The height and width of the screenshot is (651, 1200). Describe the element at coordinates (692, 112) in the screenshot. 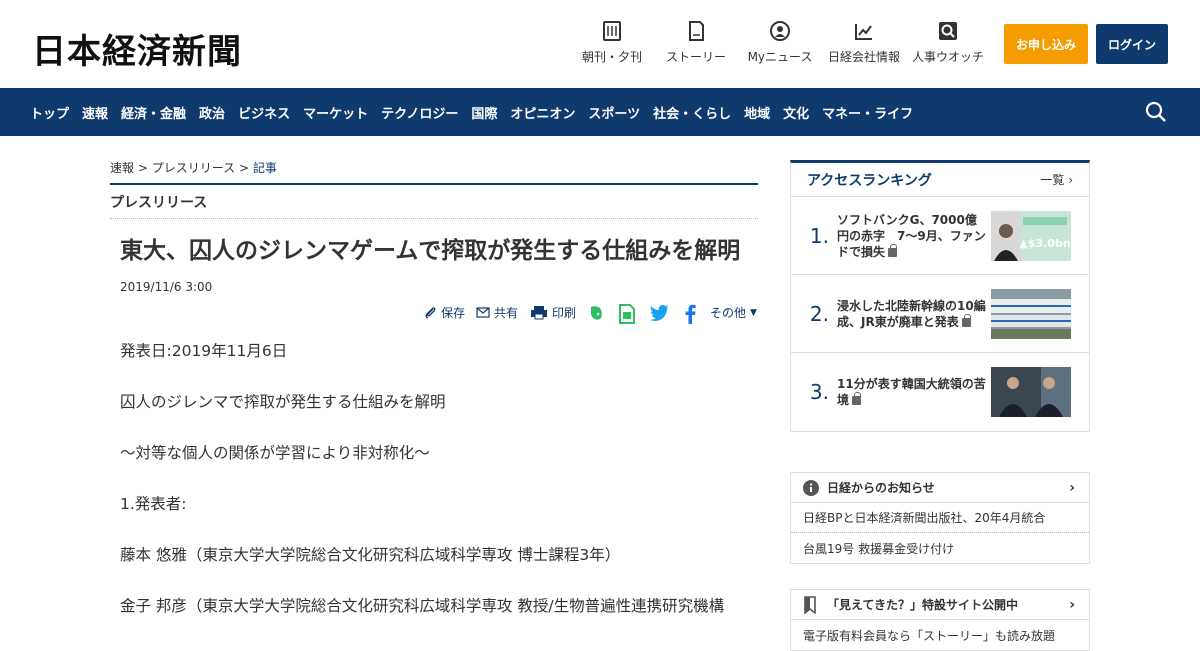

I see `gnav-society: 社会・くらし` at that location.